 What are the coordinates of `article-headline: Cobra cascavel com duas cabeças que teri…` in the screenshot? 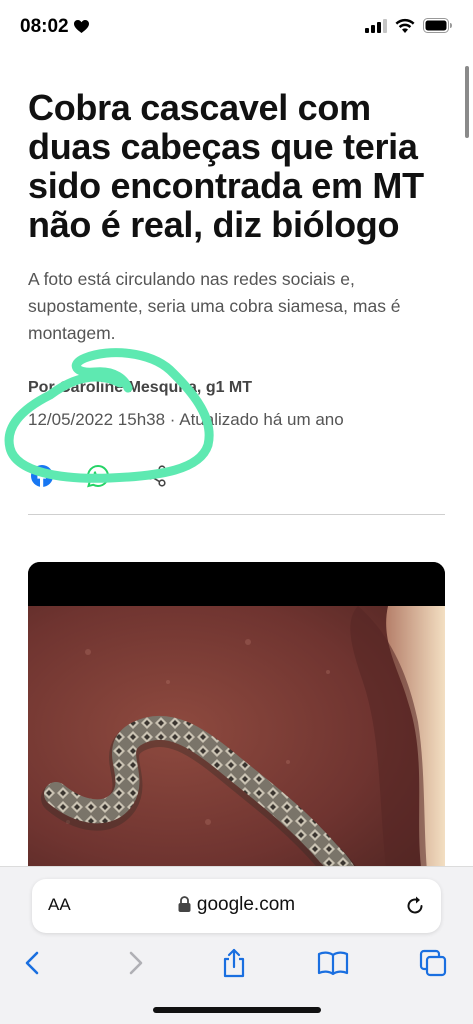 It's located at (226, 166).